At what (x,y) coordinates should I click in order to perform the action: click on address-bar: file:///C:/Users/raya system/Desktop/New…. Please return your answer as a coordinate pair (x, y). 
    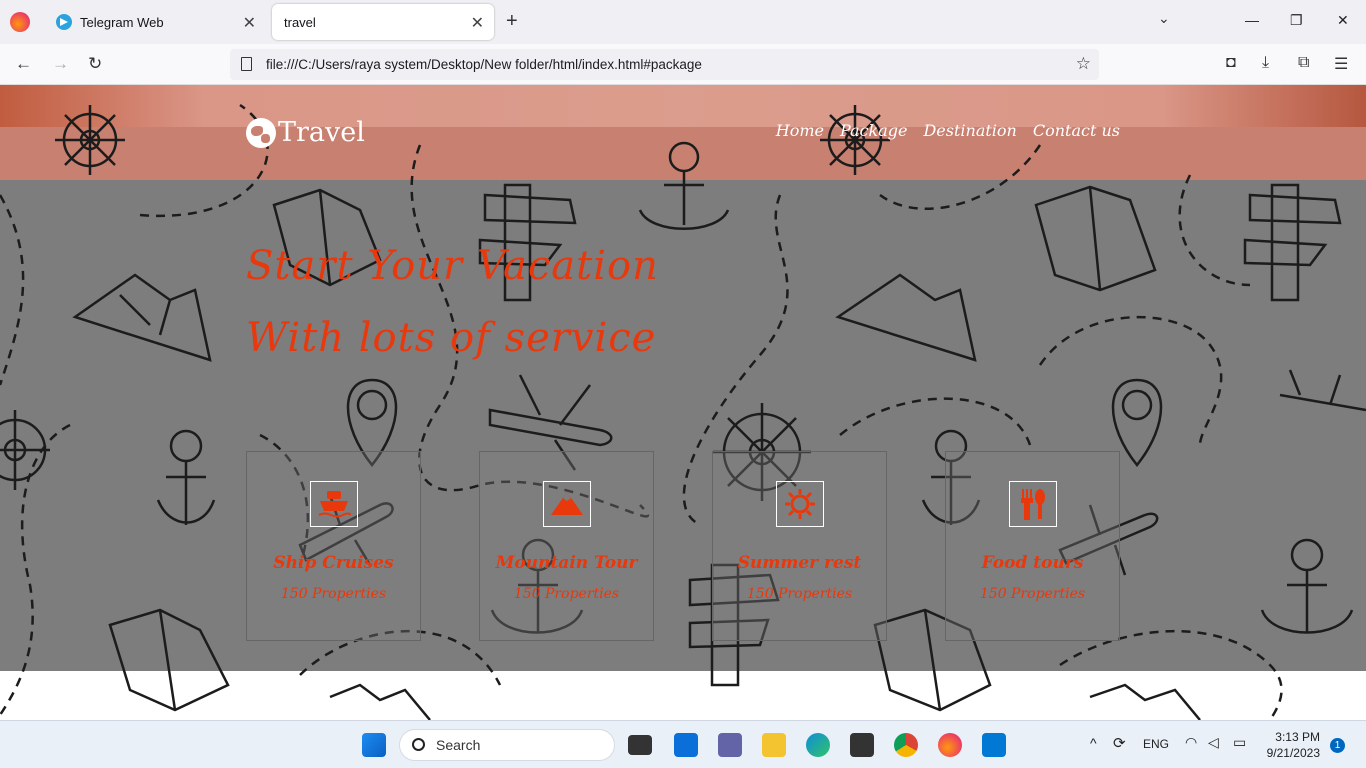
    Looking at the image, I should click on (664, 64).